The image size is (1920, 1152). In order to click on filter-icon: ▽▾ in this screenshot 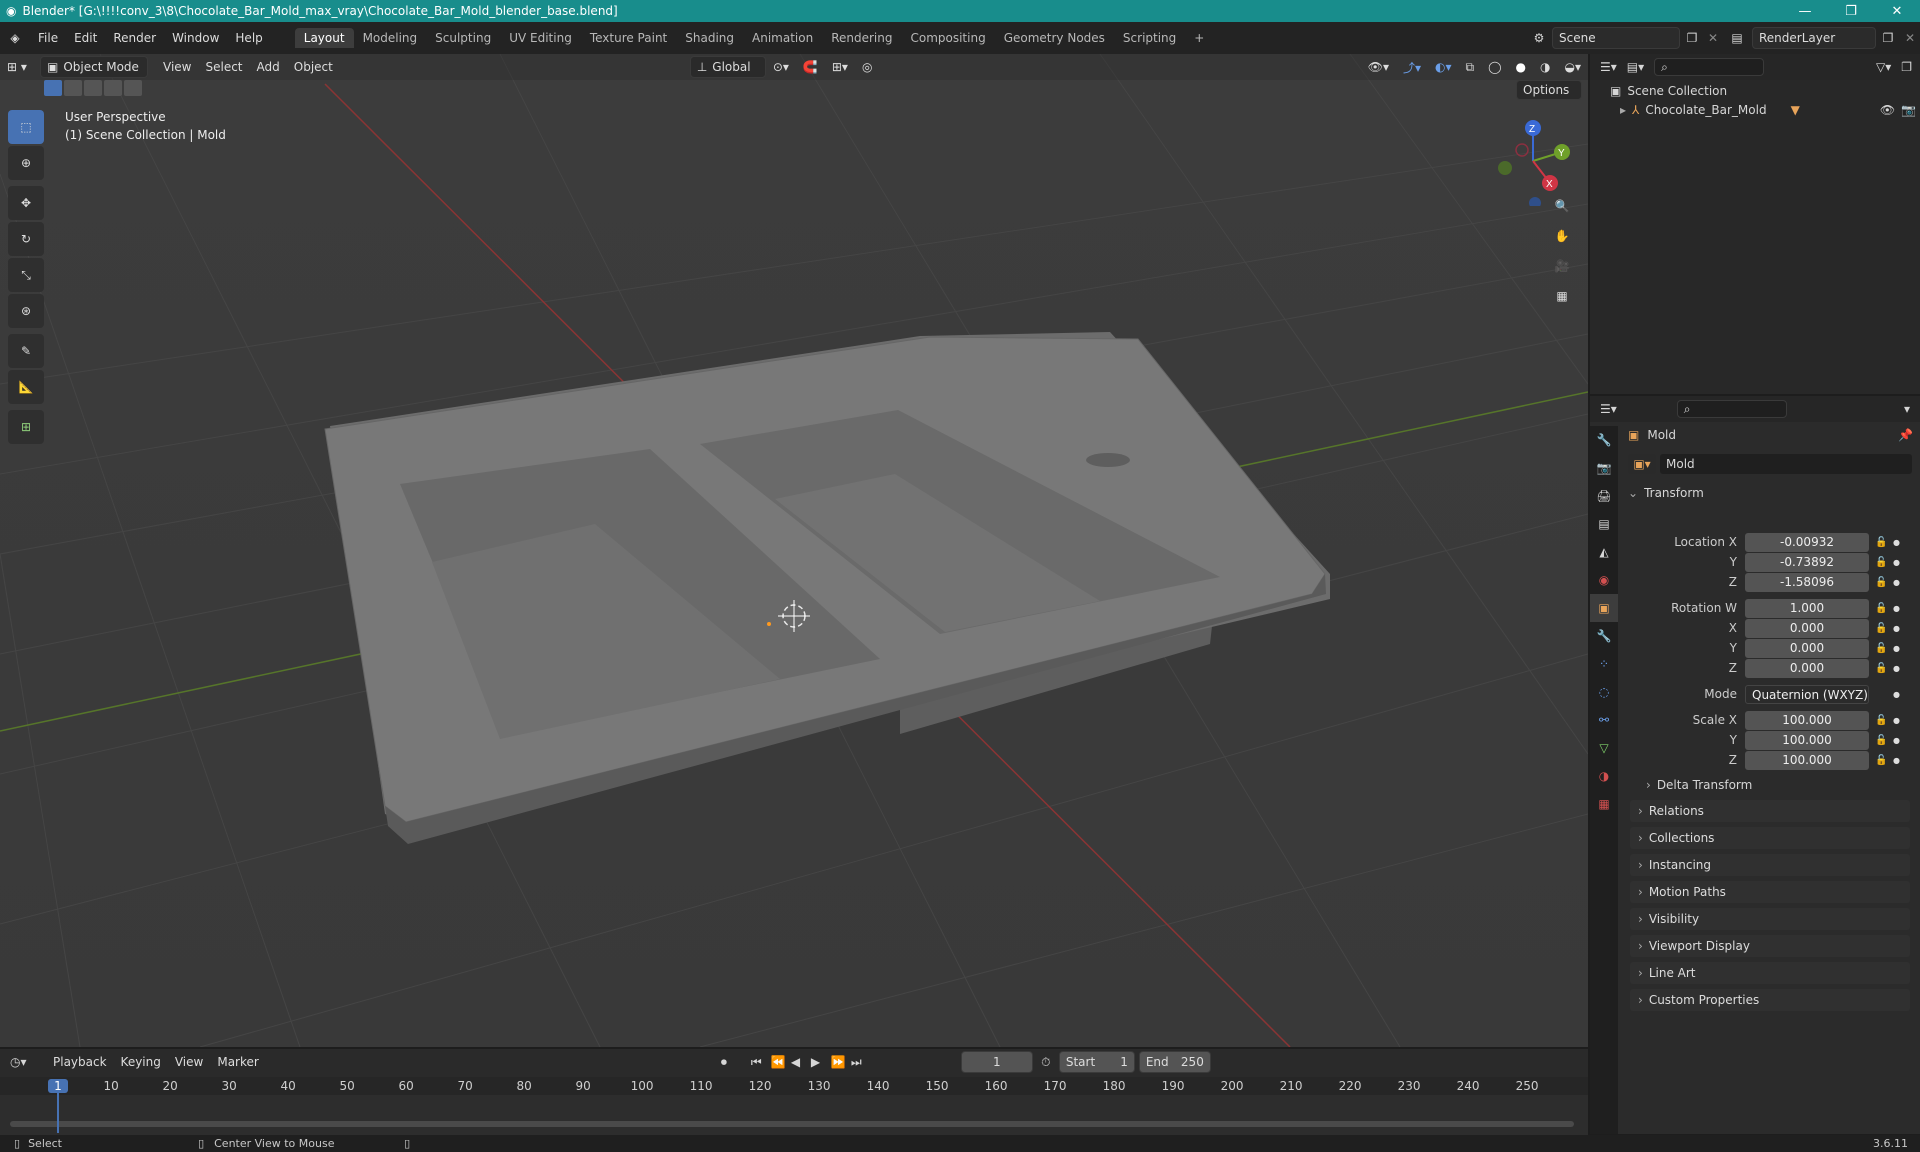, I will do `click(1883, 67)`.